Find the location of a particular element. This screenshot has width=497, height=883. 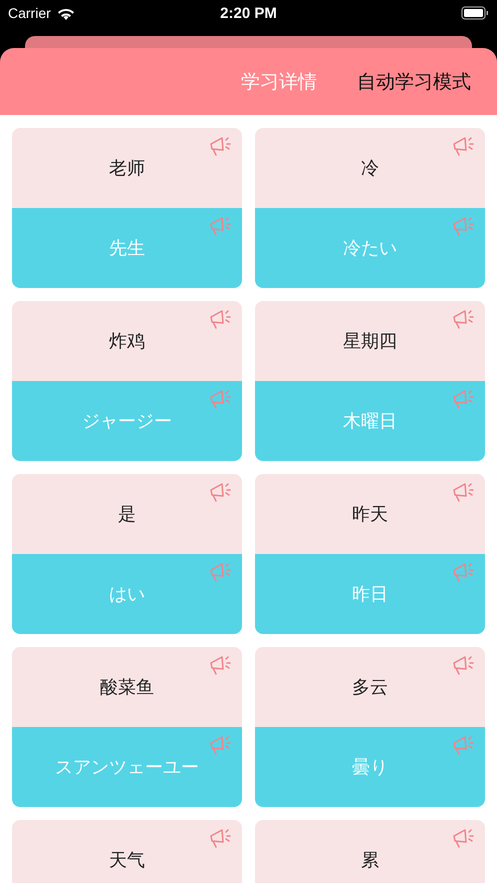

carrier-label: Carrier is located at coordinates (29, 13).